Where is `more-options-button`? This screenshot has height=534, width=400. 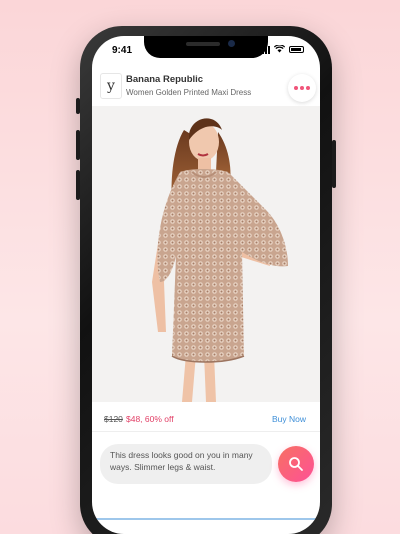 more-options-button is located at coordinates (302, 88).